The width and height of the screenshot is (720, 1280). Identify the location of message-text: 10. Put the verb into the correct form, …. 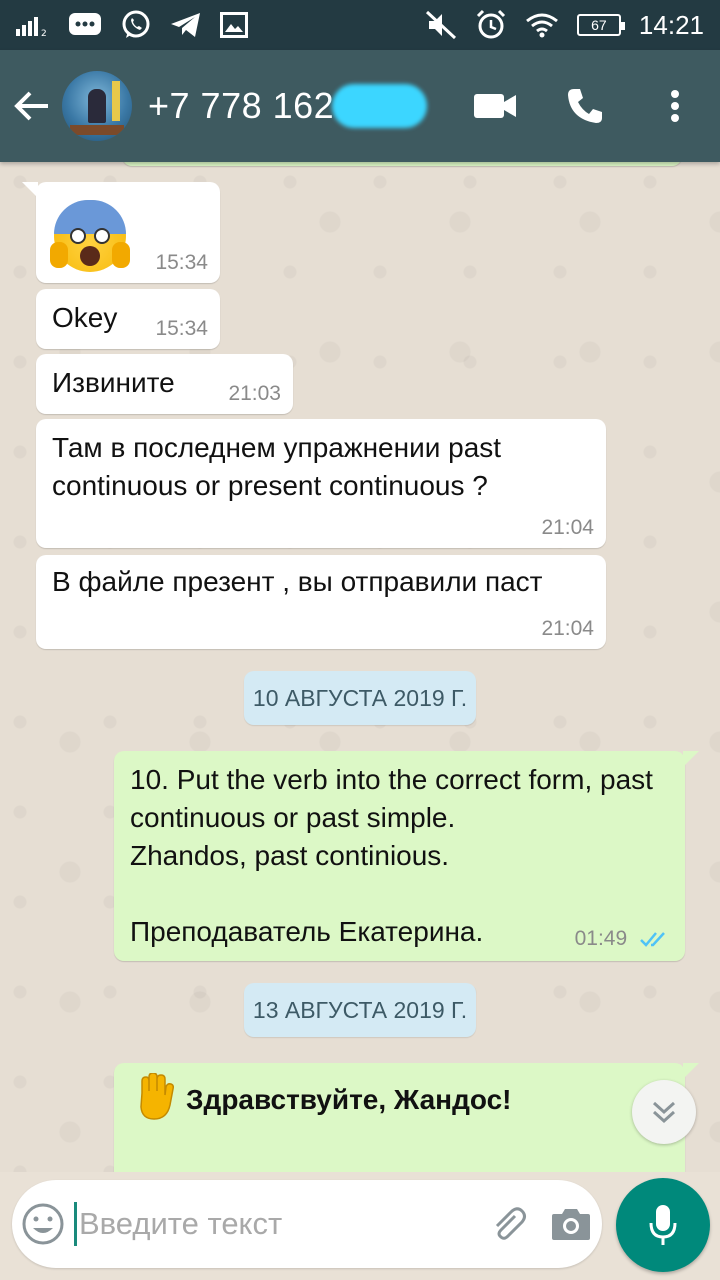
(391, 855).